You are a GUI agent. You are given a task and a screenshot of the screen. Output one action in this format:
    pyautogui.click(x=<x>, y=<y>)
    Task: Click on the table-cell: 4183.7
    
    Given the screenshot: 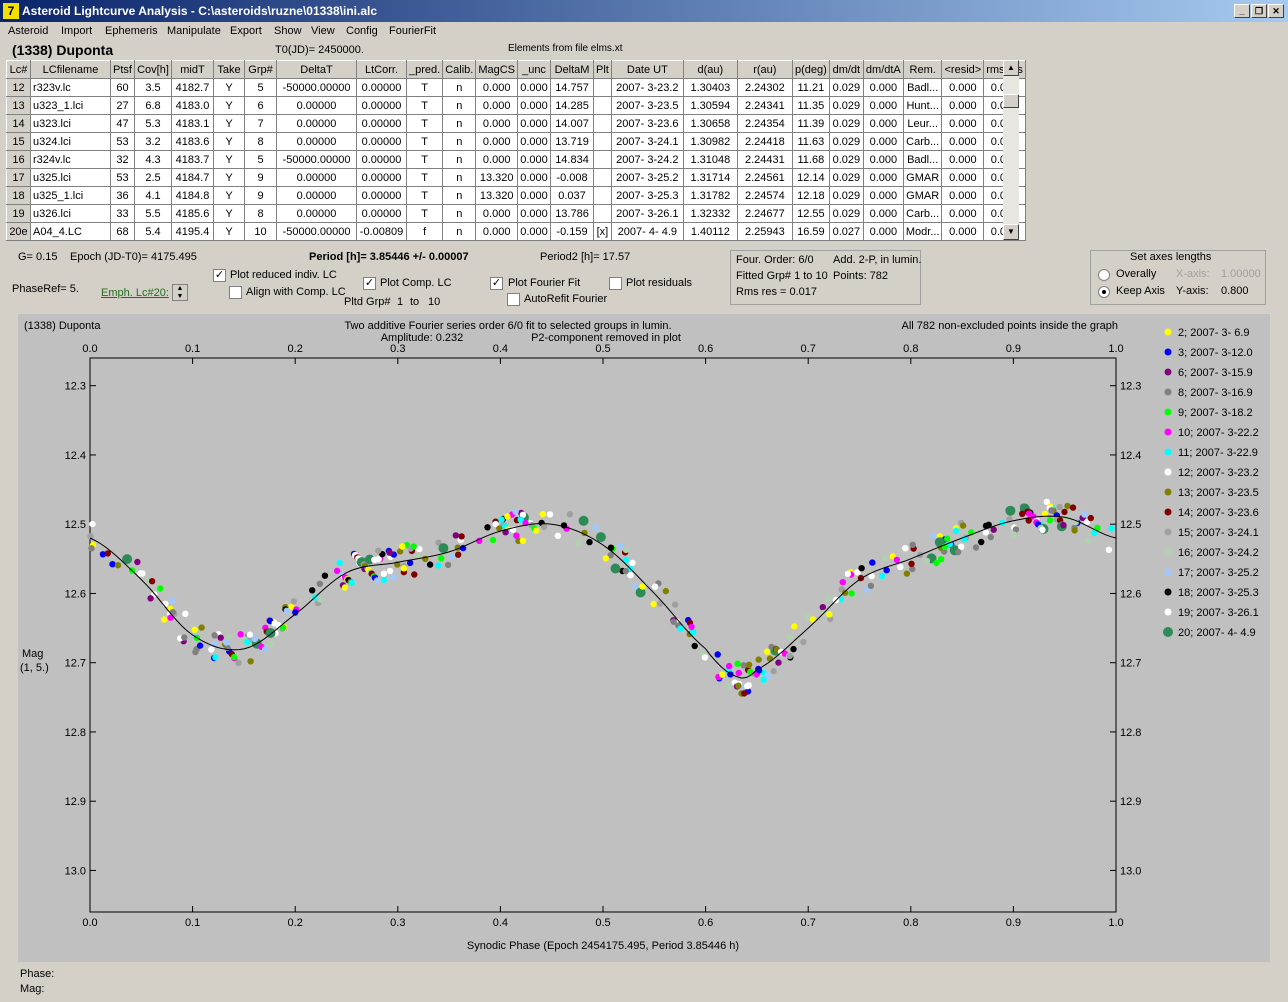 What is the action you would take?
    pyautogui.click(x=192, y=159)
    